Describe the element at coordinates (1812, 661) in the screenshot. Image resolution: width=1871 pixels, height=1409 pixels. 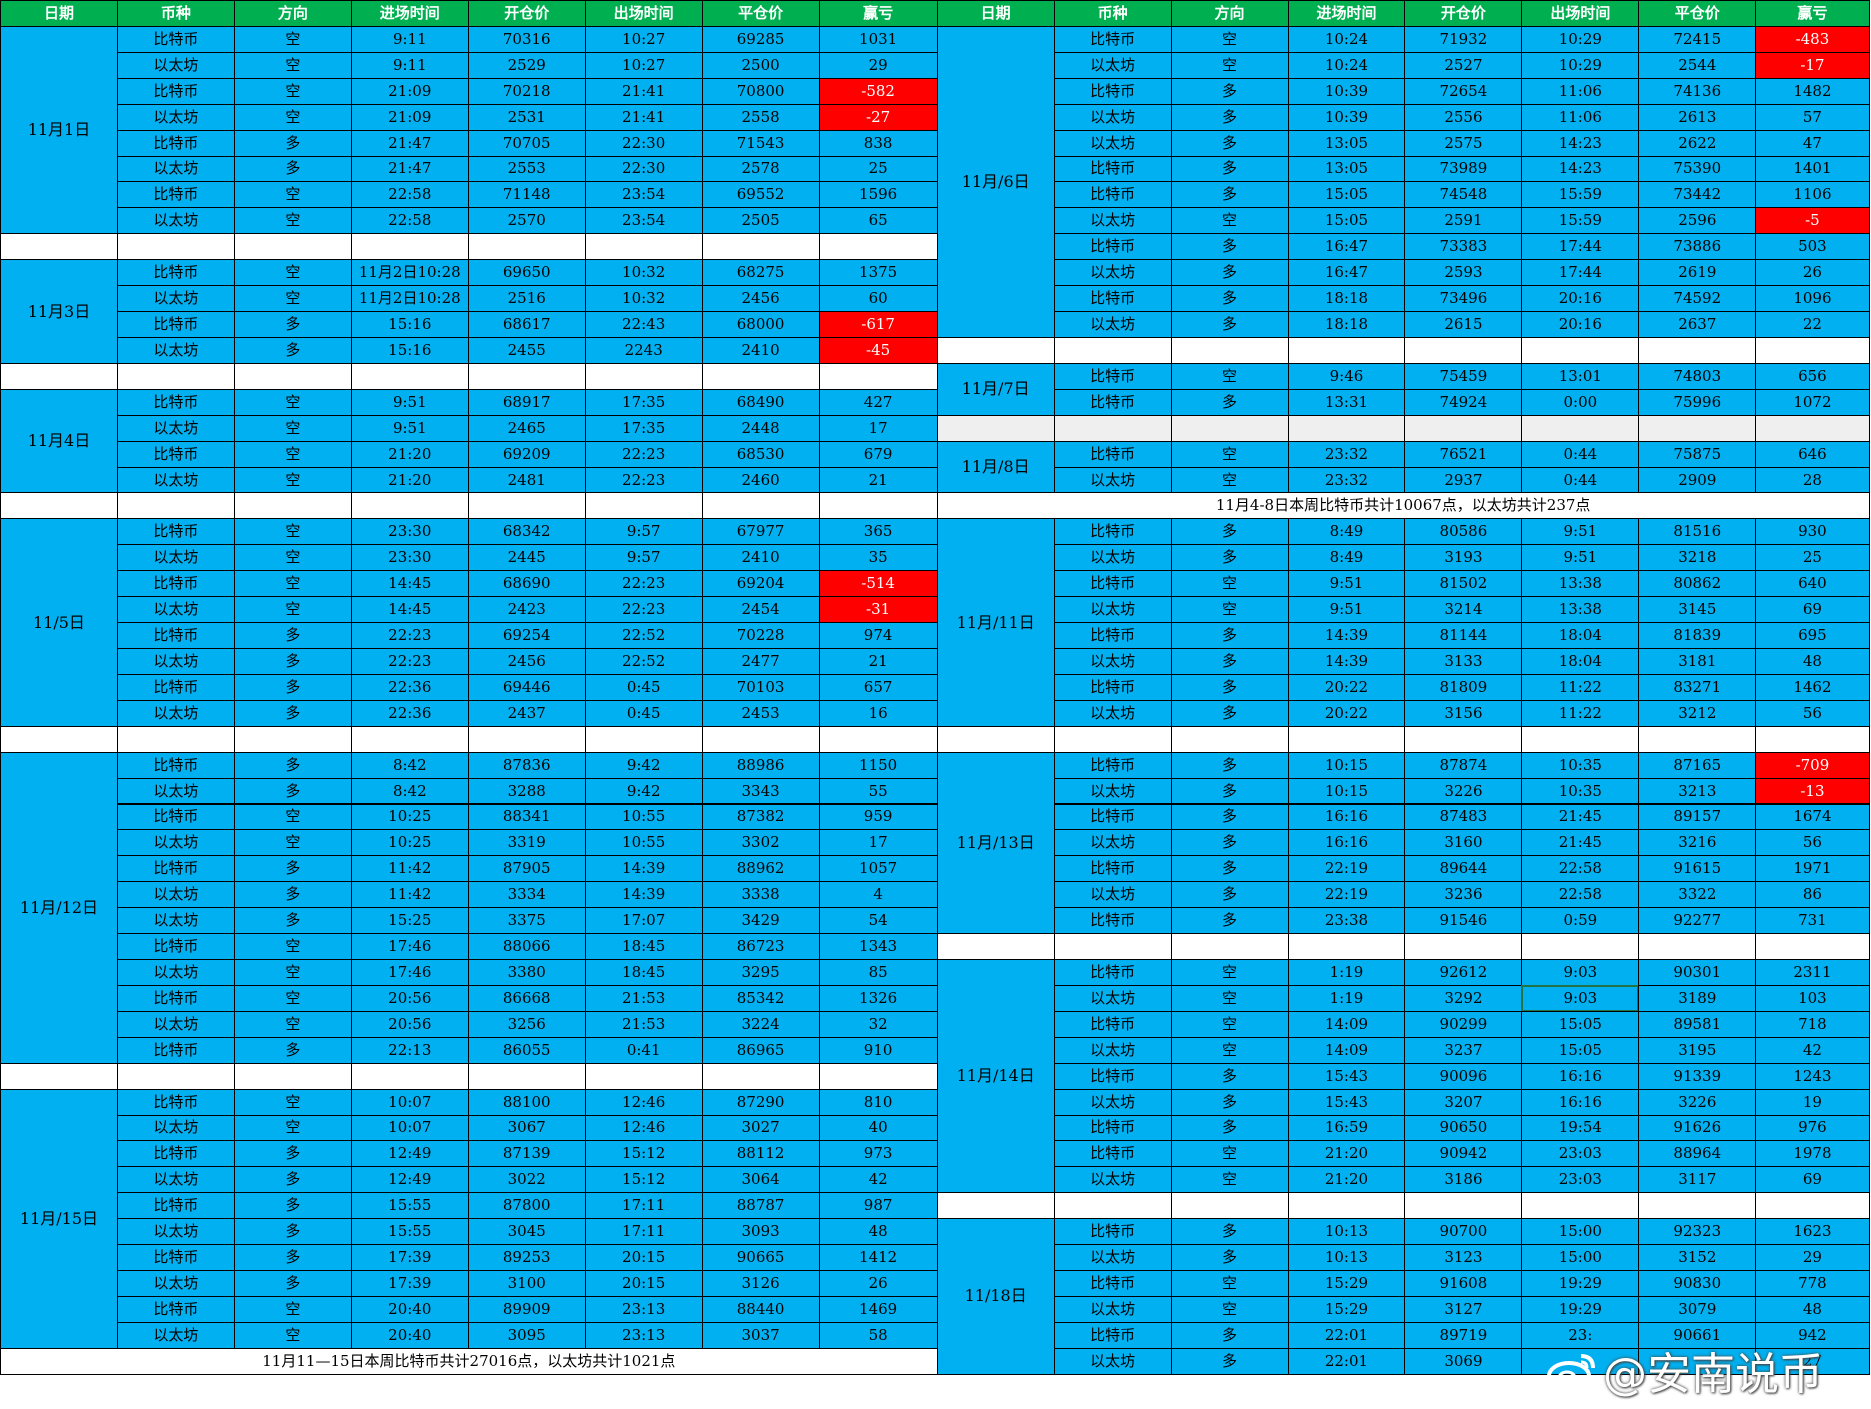
I see `profit-loss-cell: 48` at that location.